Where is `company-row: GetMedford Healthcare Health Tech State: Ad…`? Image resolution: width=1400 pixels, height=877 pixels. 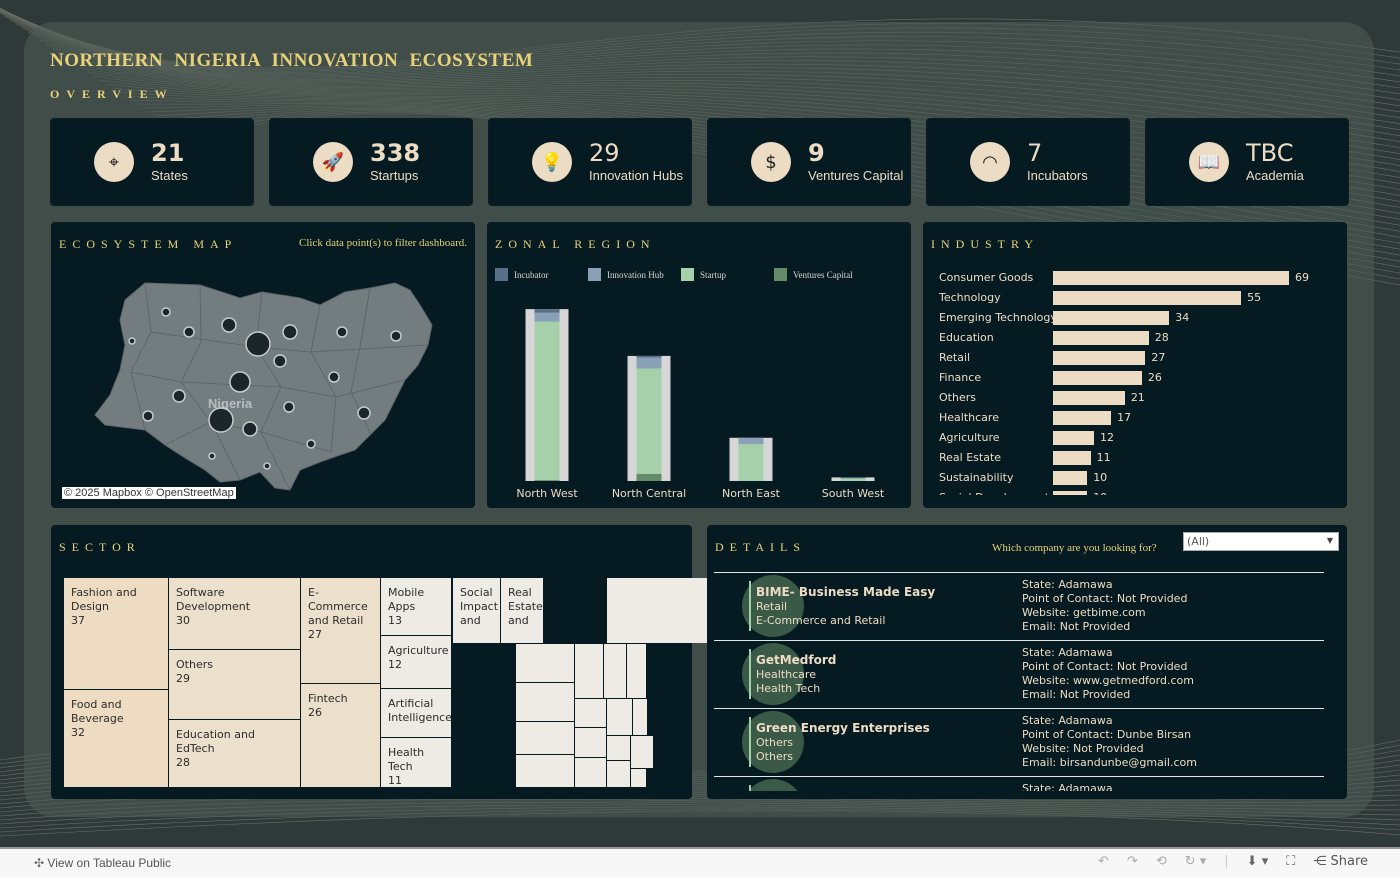
company-row: GetMedford Healthcare Health Tech State: Ad… is located at coordinates (1019, 674).